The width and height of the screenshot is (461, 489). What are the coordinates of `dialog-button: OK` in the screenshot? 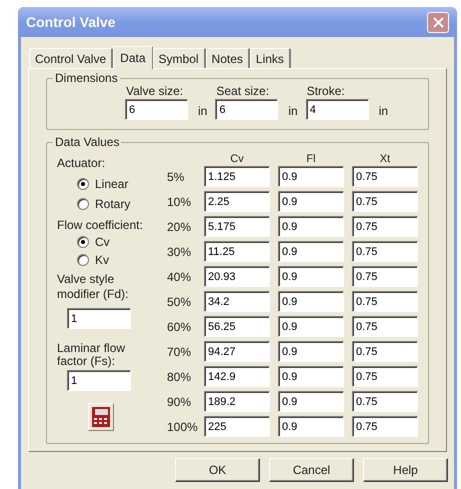 It's located at (217, 470).